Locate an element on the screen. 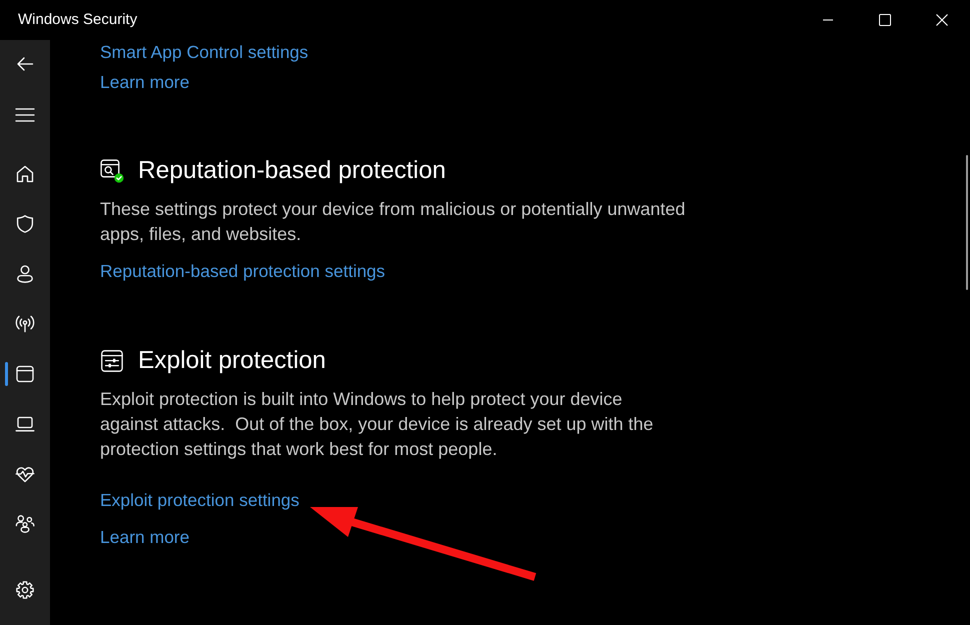 This screenshot has height=625, width=970. shield-icon is located at coordinates (25, 224).